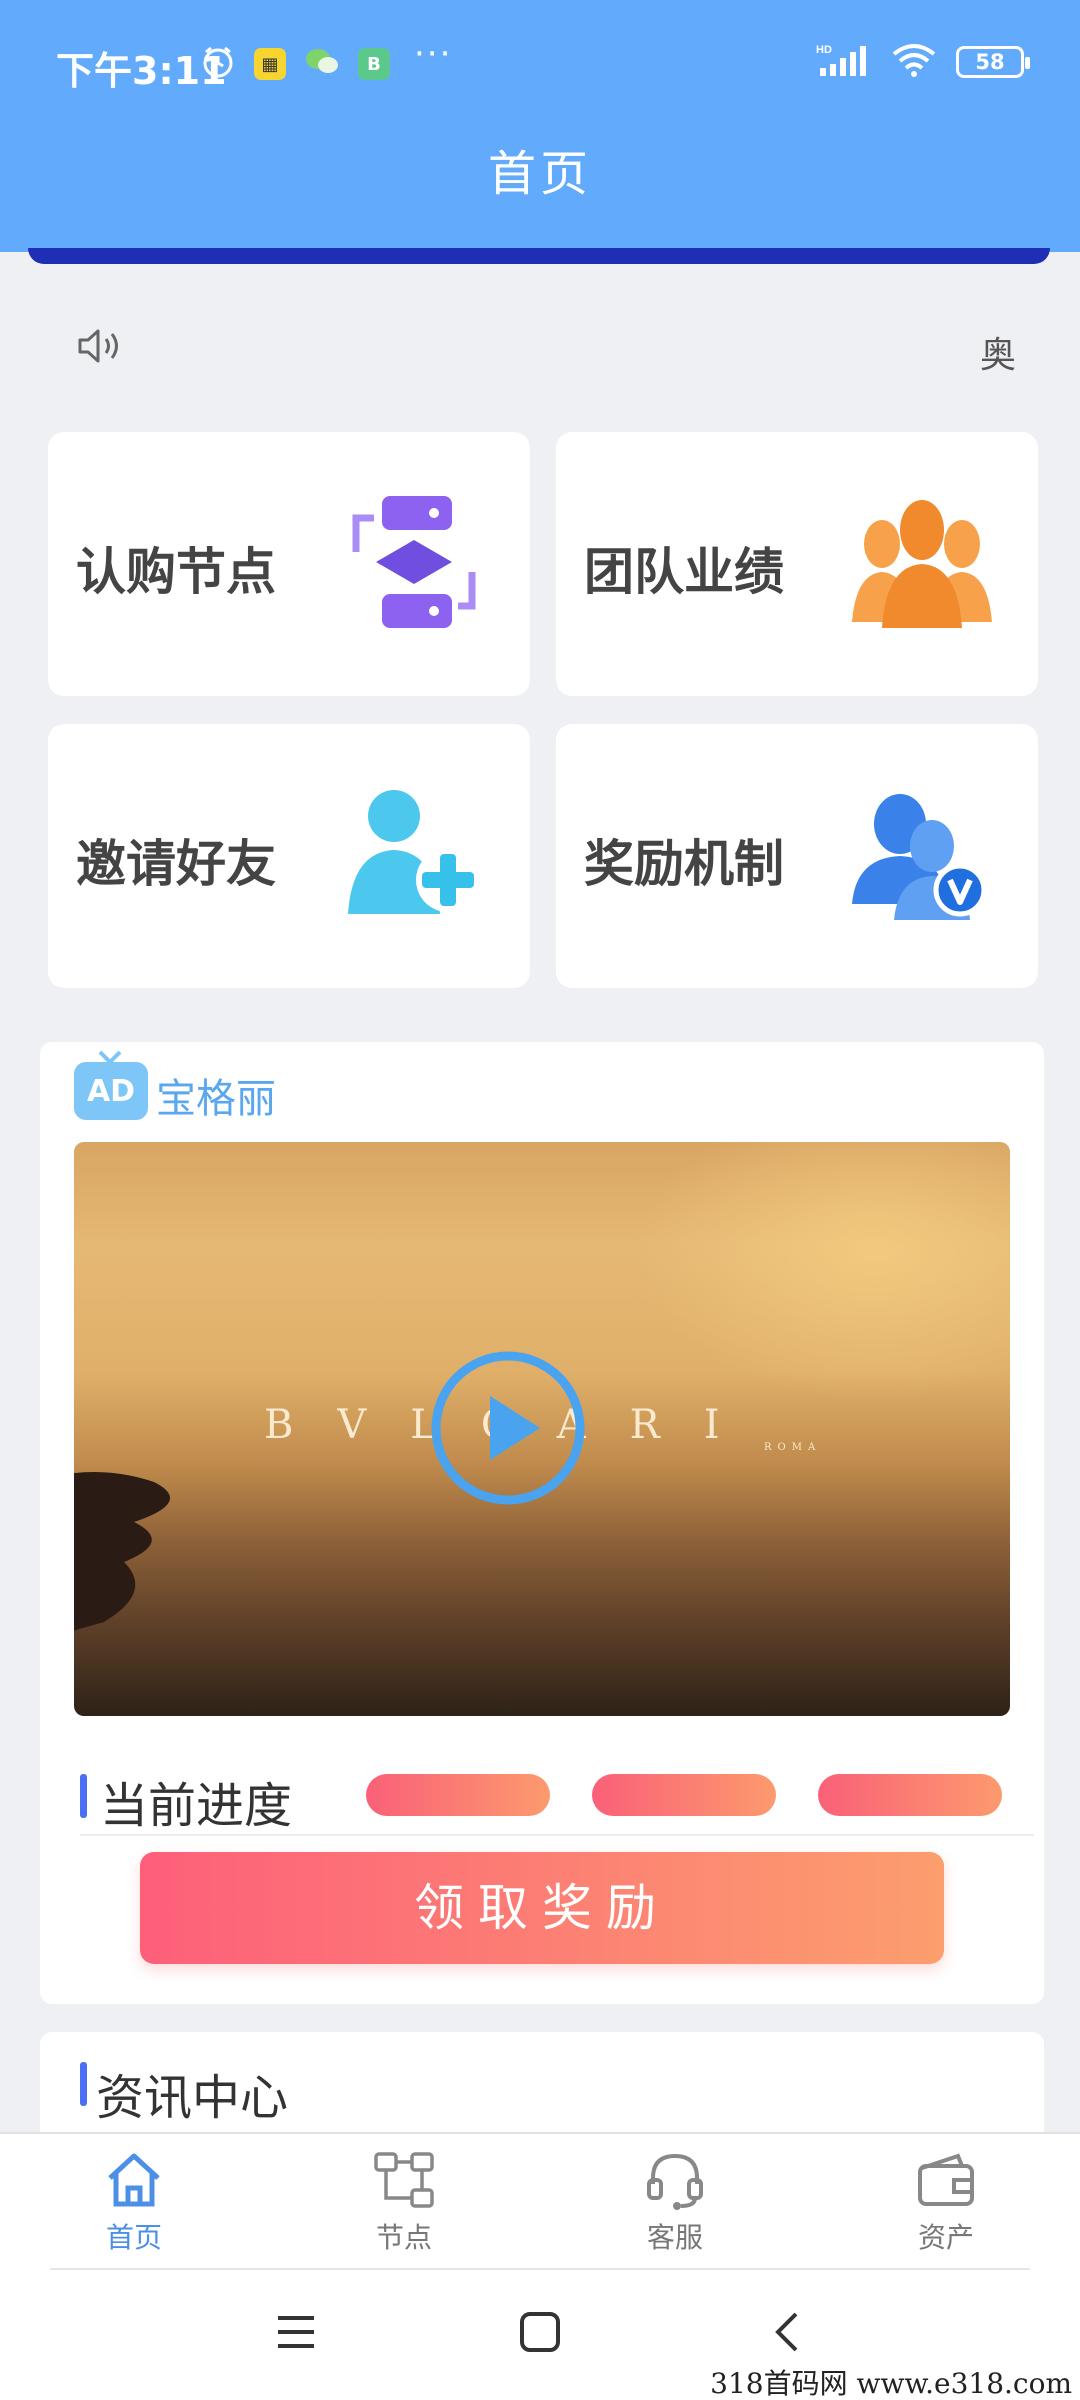 The width and height of the screenshot is (1080, 2400). I want to click on tab-label: 节点, so click(403, 2237).